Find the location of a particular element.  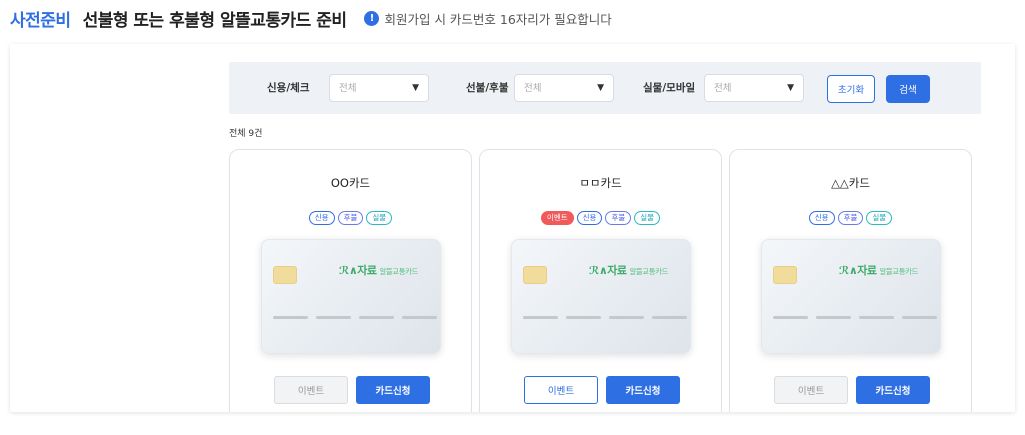

notice-text: 회원가입 시 카드번호 16자리가 필요합니다 is located at coordinates (498, 19).